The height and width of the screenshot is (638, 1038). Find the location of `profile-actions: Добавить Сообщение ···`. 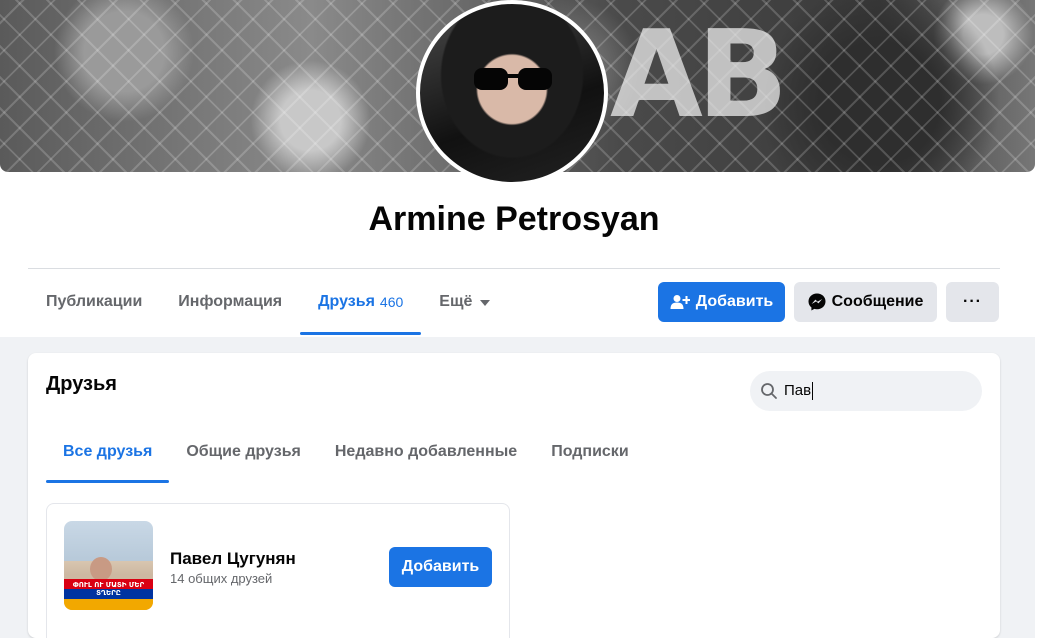

profile-actions: Добавить Сообщение ··· is located at coordinates (828, 302).